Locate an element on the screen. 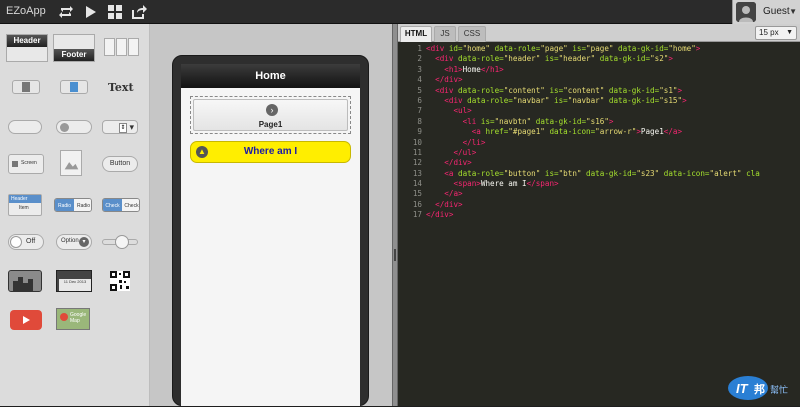  line-number: 3 is located at coordinates (419, 69).